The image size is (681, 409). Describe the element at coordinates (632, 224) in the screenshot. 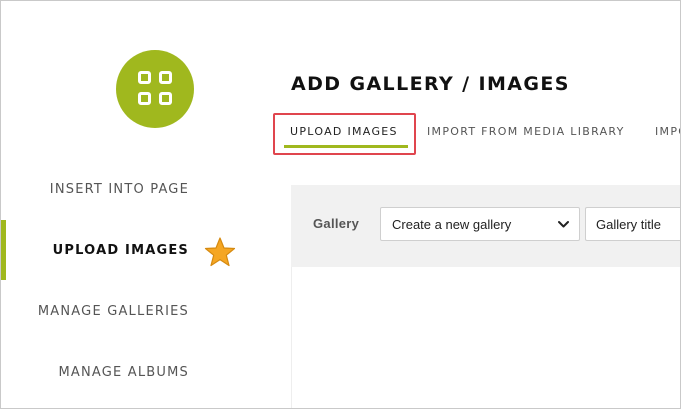

I see `gallery-title-input` at that location.